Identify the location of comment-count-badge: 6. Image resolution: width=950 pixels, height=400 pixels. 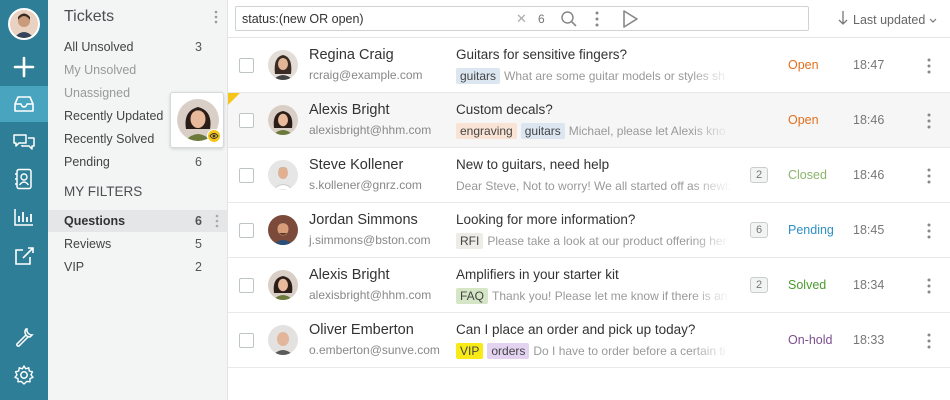
(759, 230).